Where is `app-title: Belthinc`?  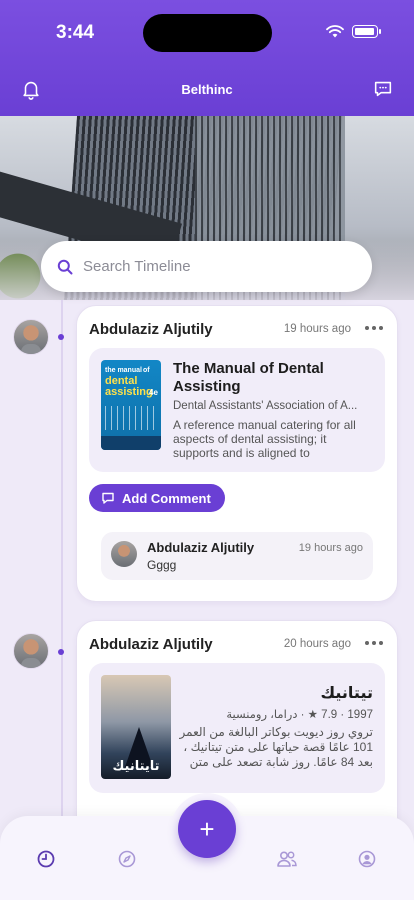 app-title: Belthinc is located at coordinates (207, 89).